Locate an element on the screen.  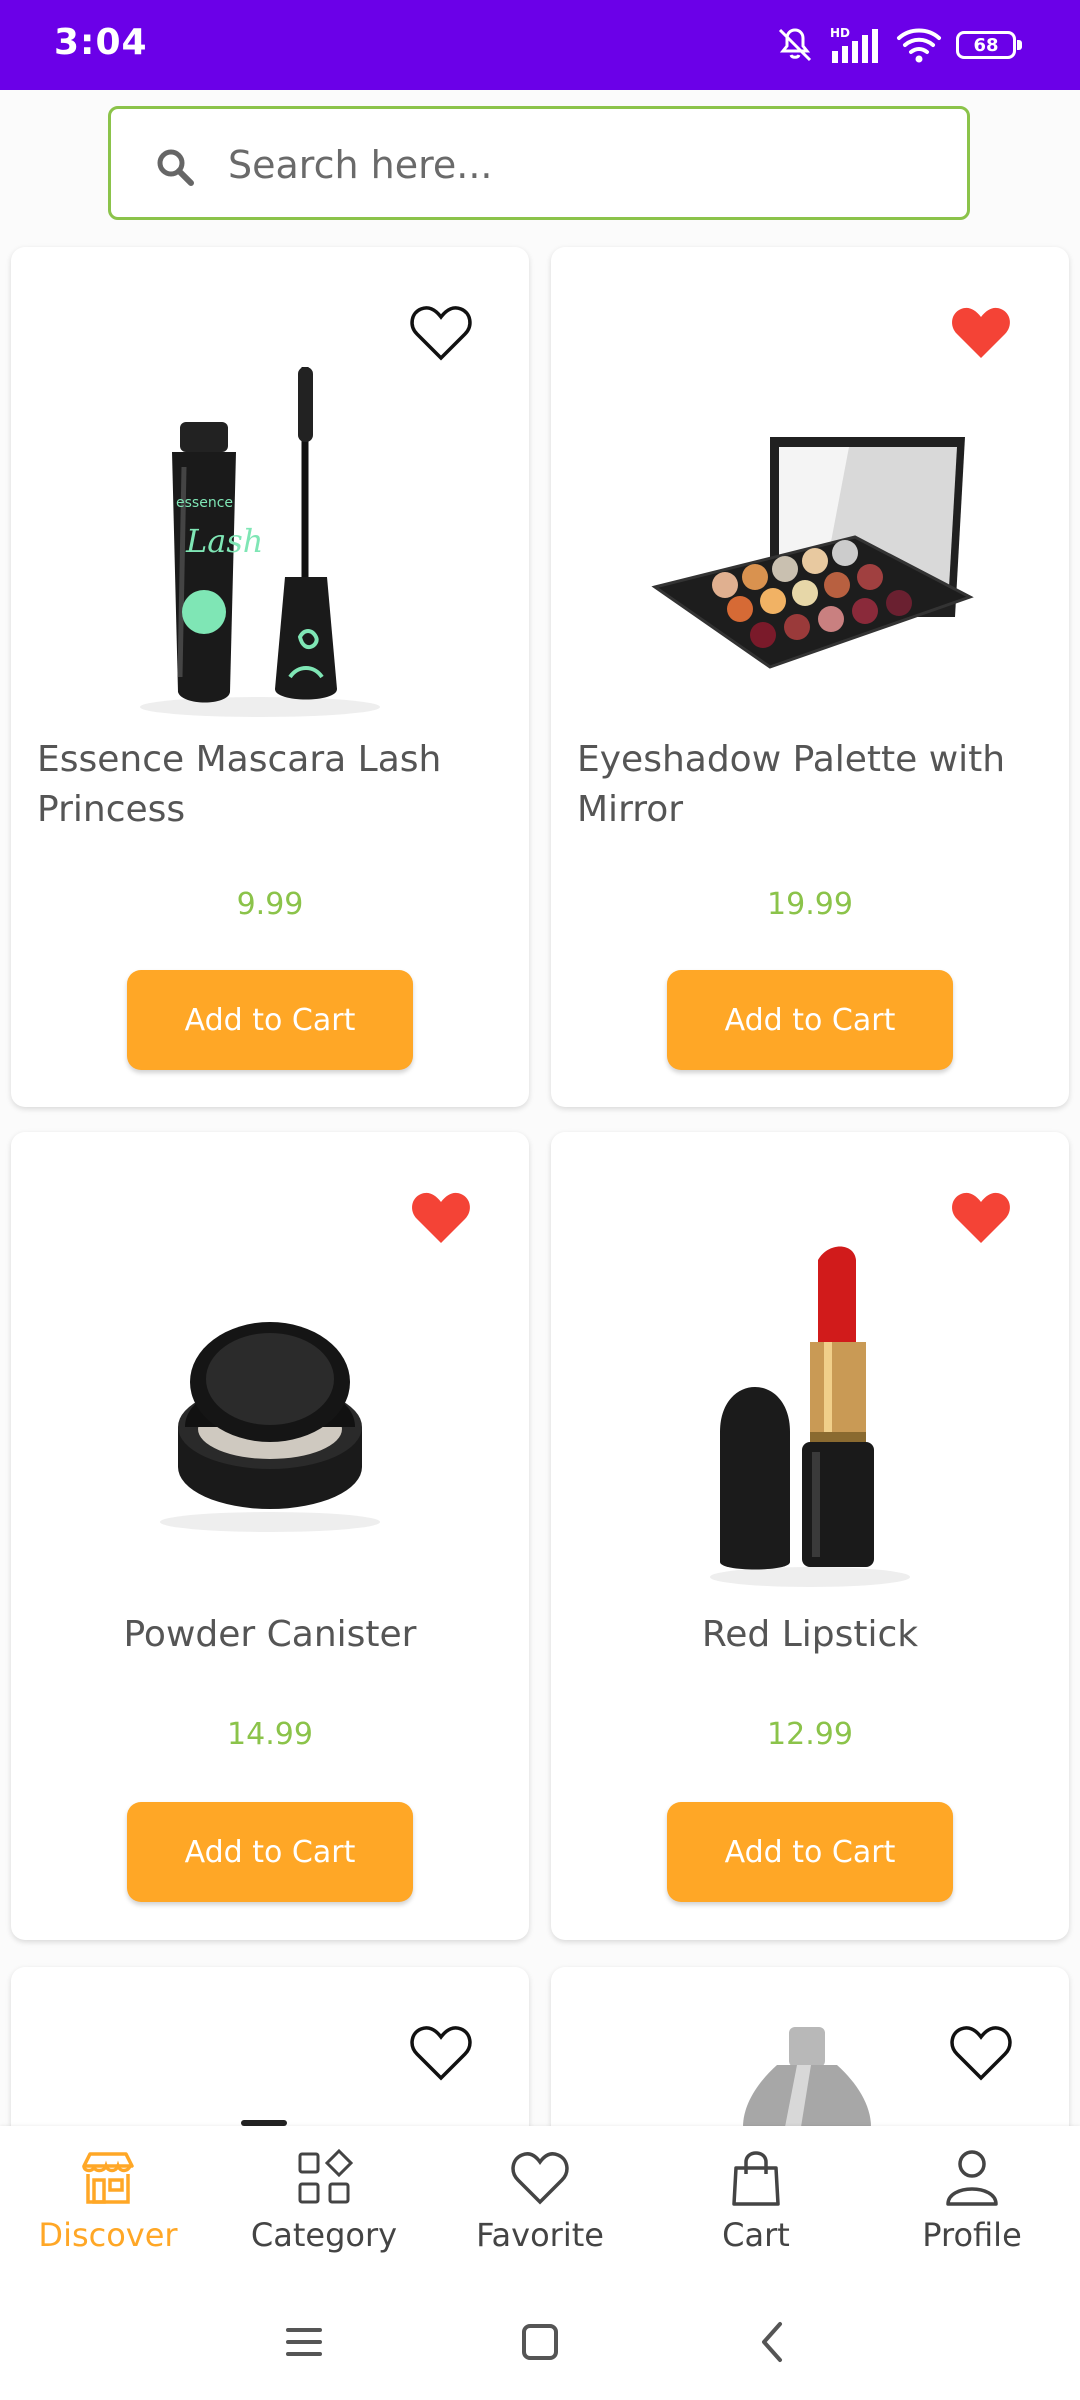
wifi-icon is located at coordinates (919, 45).